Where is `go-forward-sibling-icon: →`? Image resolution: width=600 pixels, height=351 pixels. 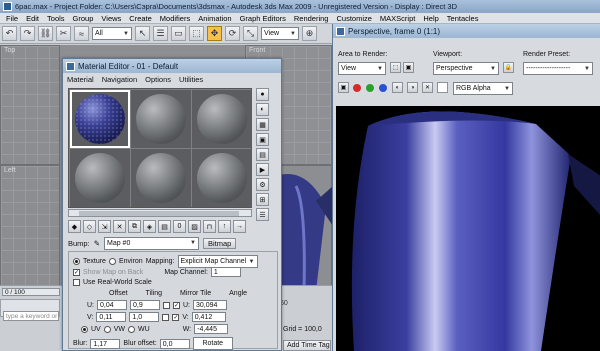
go-forward-sibling-icon: → is located at coordinates (239, 226).